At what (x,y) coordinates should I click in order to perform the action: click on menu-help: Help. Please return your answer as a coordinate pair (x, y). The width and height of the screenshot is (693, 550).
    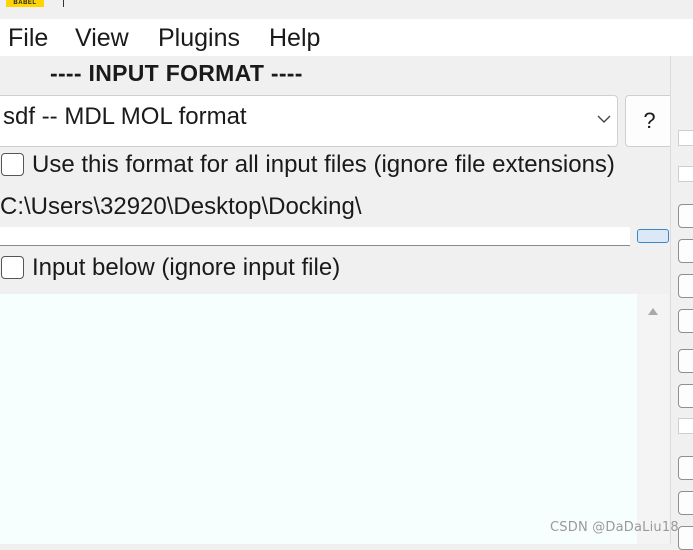
    Looking at the image, I should click on (294, 38).